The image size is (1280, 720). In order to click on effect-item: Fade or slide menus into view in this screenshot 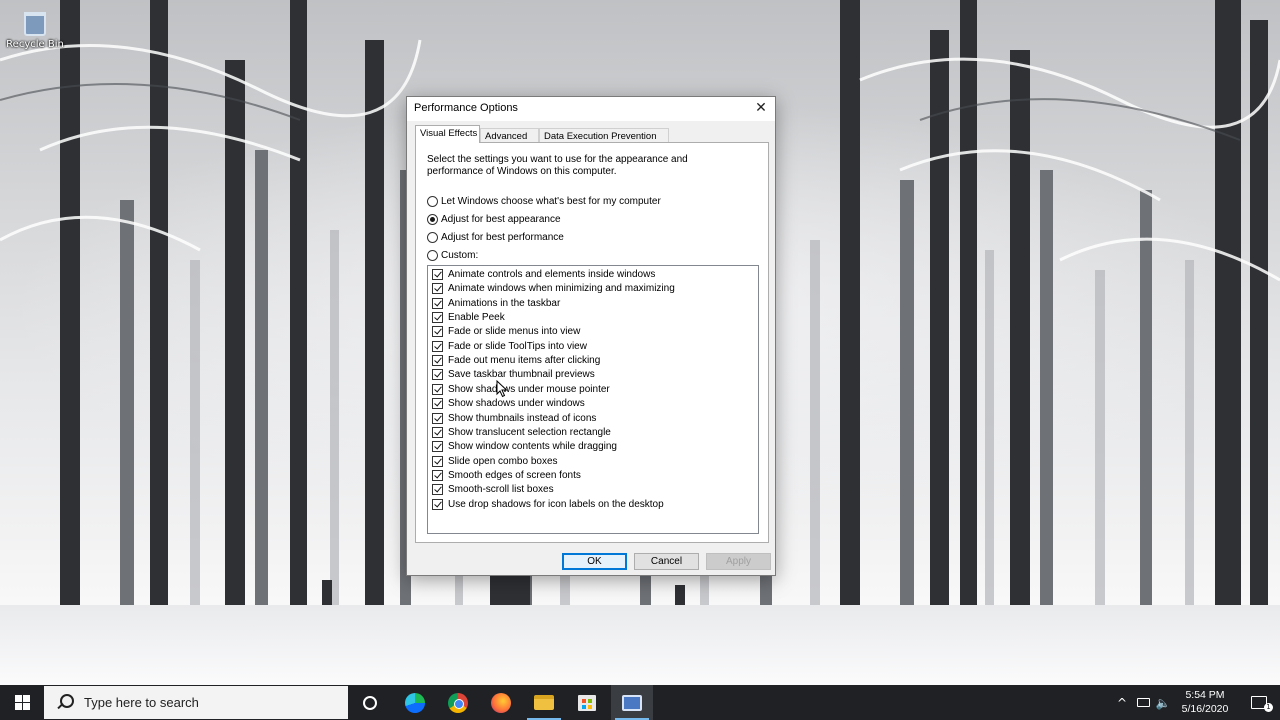, I will do `click(506, 331)`.